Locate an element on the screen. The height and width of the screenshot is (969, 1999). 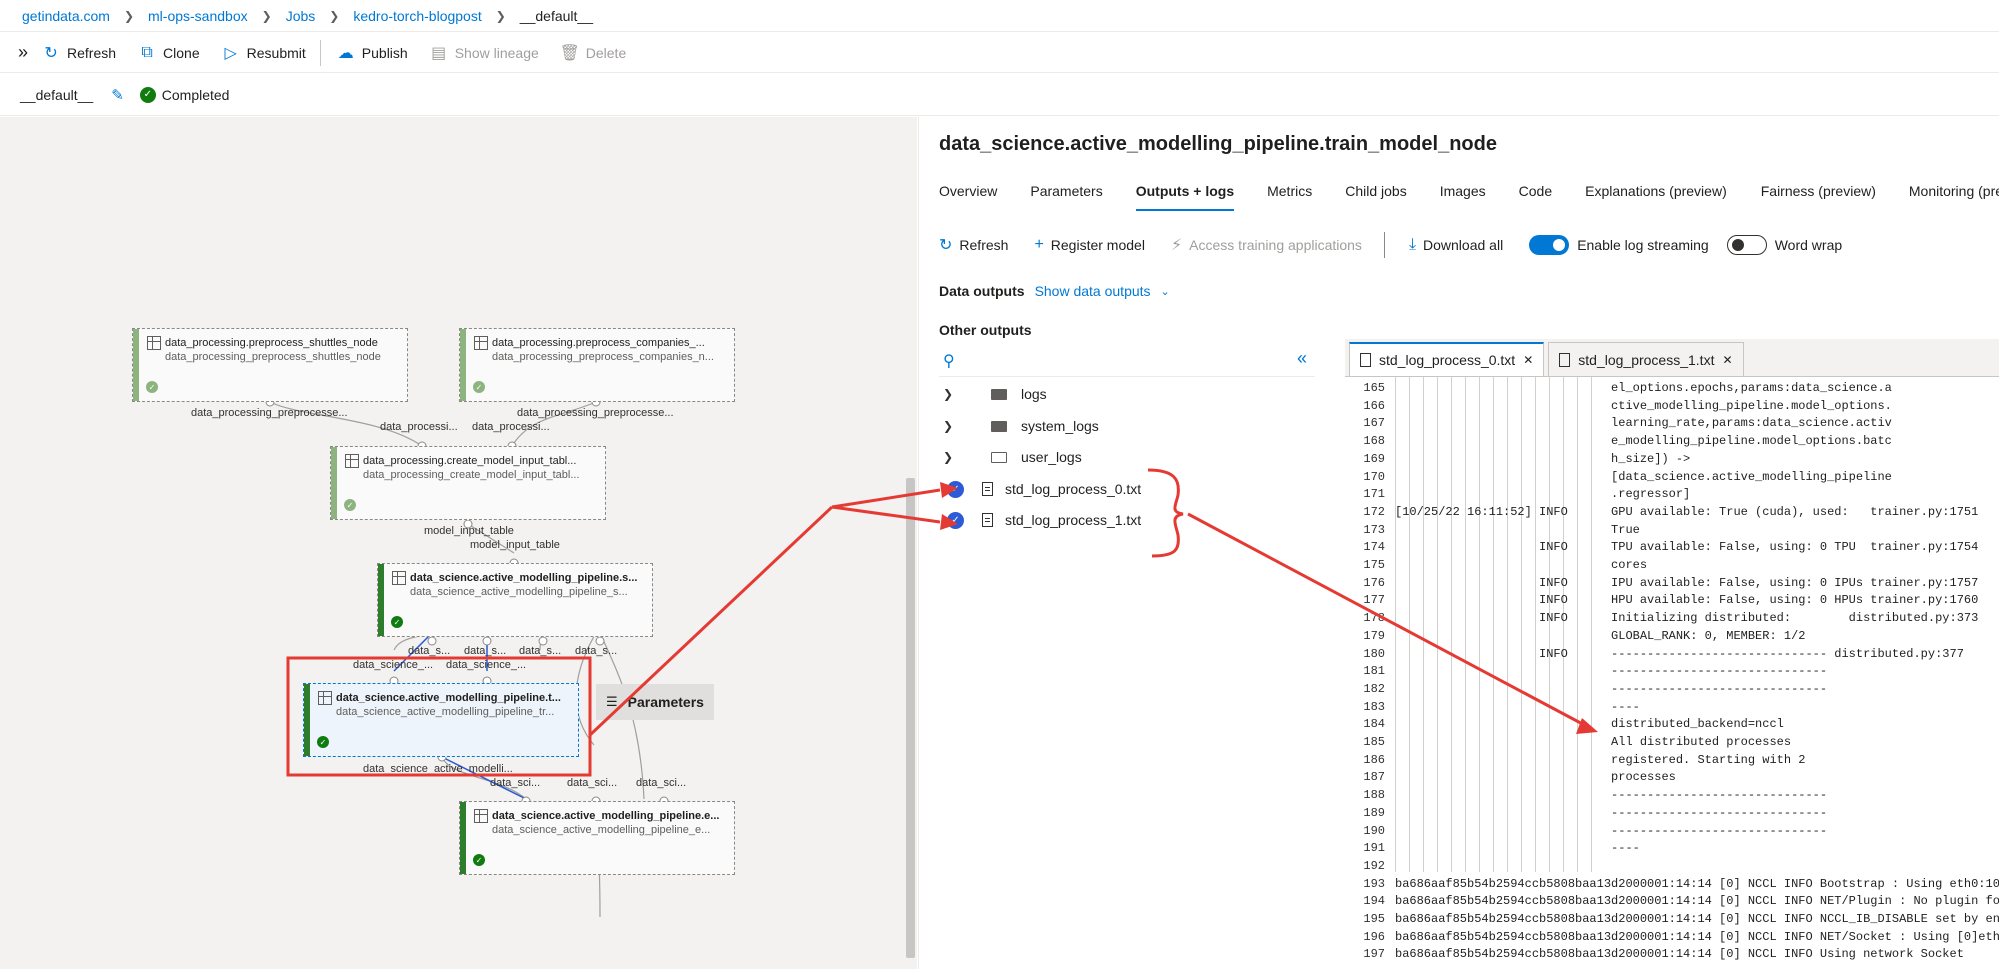
data-outputs-label: Data outputs is located at coordinates (982, 291).